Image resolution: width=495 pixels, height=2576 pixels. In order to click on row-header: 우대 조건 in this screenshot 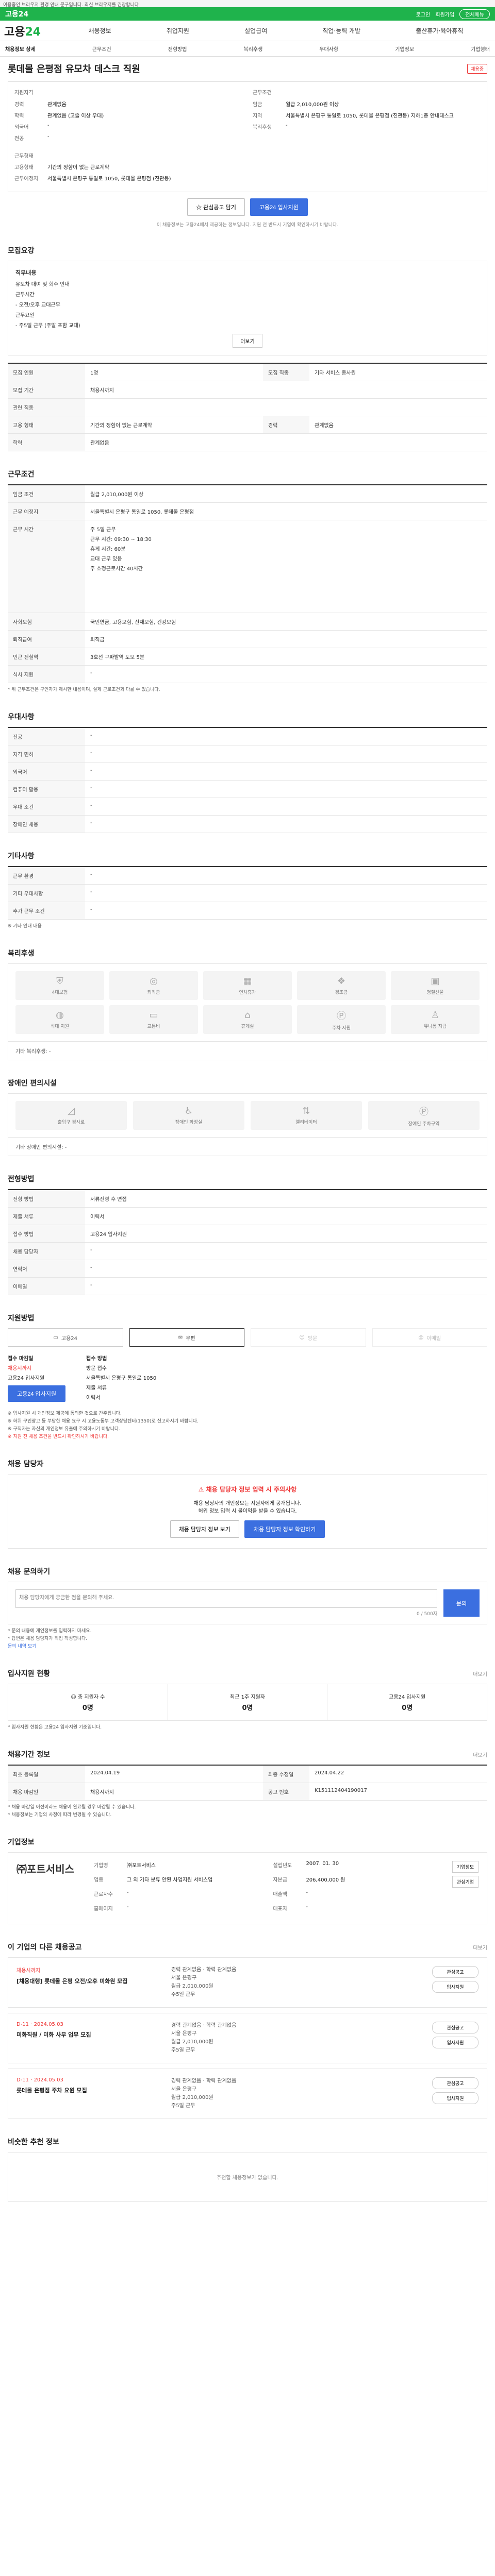, I will do `click(46, 806)`.